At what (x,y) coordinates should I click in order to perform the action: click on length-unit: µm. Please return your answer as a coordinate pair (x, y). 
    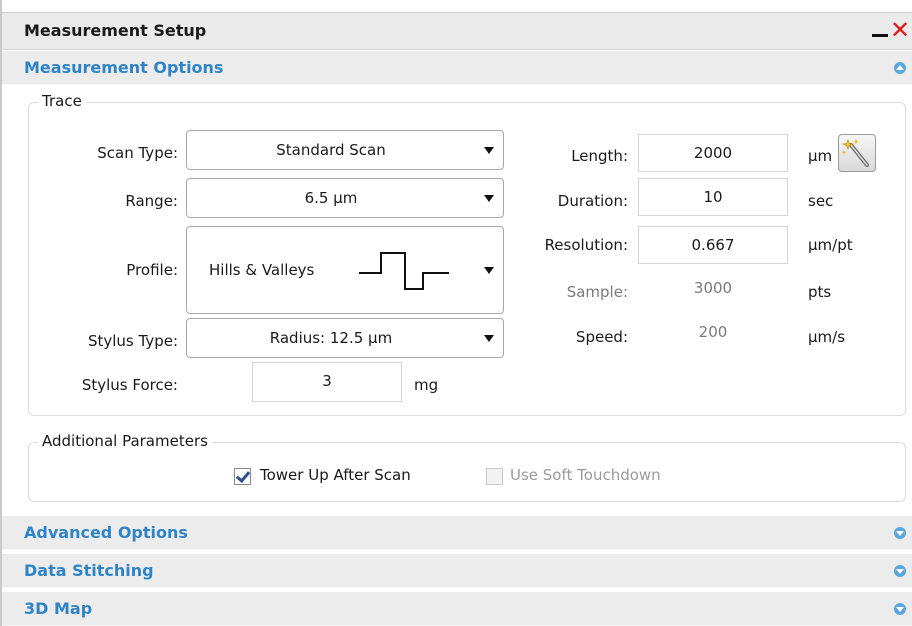
    Looking at the image, I should click on (820, 156).